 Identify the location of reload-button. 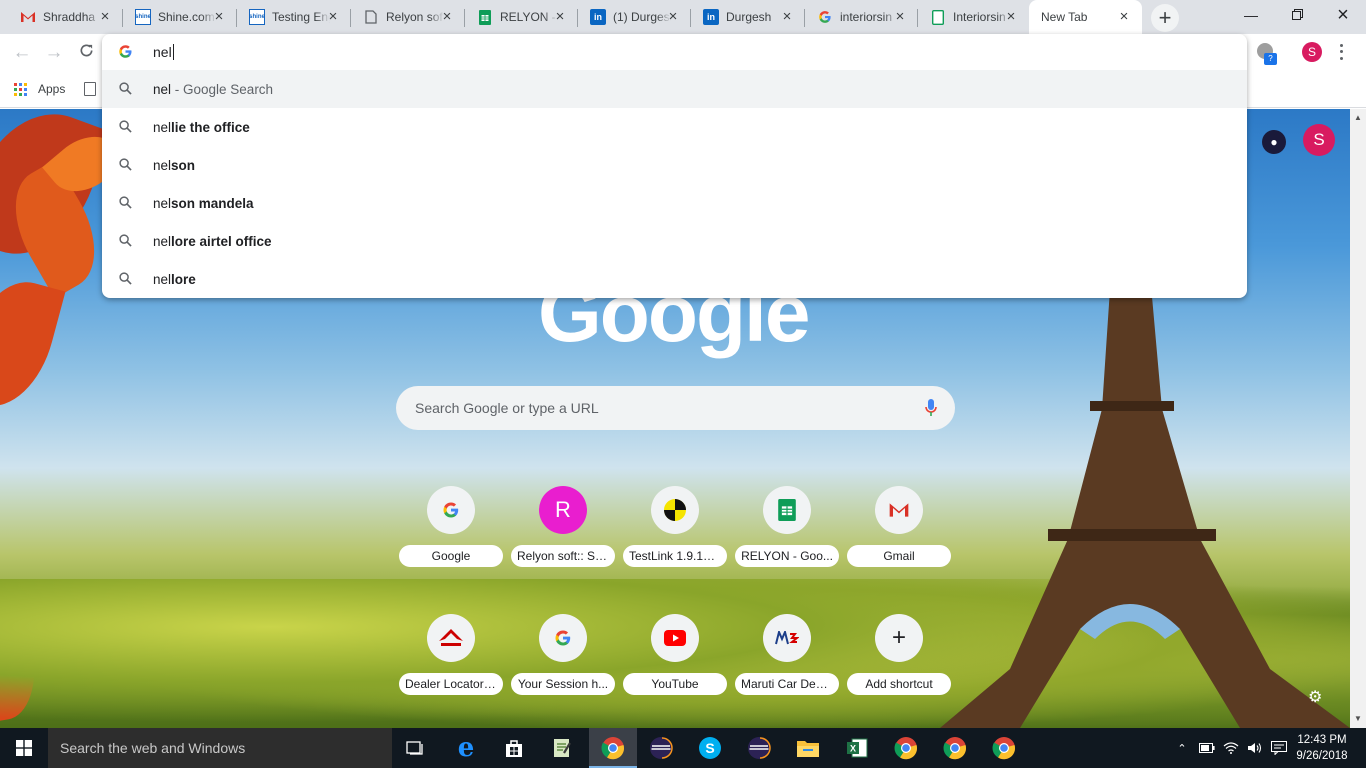
(86, 53).